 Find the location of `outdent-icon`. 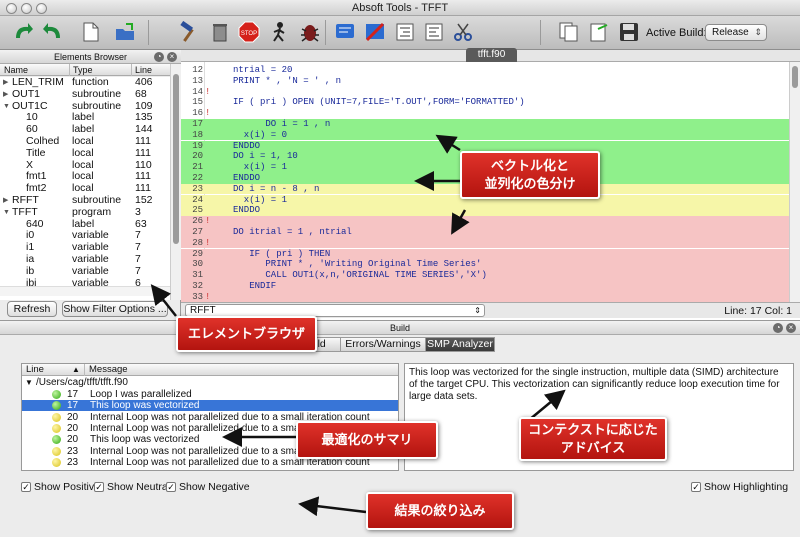

outdent-icon is located at coordinates (434, 32).